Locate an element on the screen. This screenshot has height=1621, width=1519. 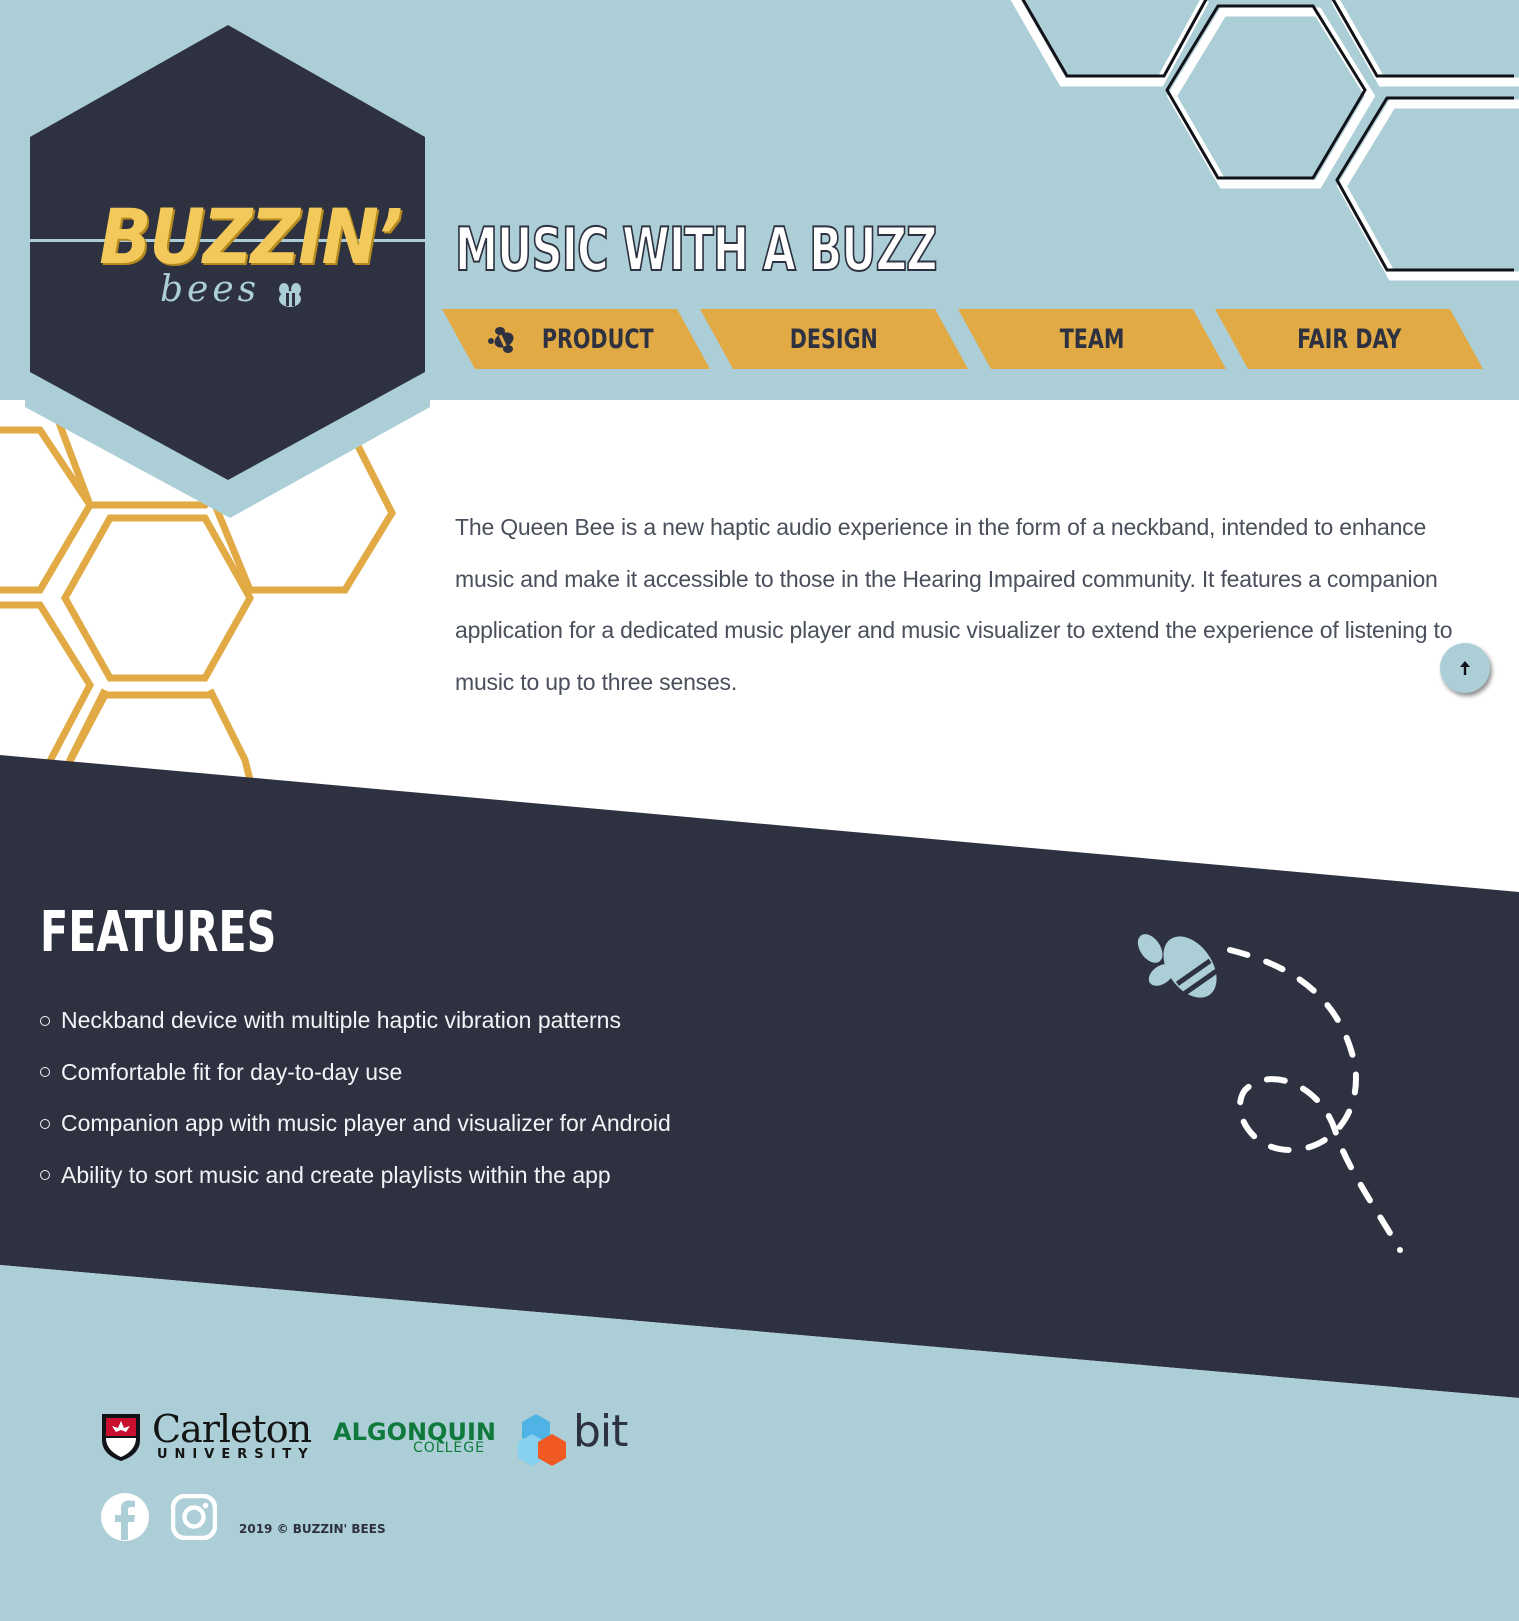
nav-item-design: DESIGN is located at coordinates (834, 339).